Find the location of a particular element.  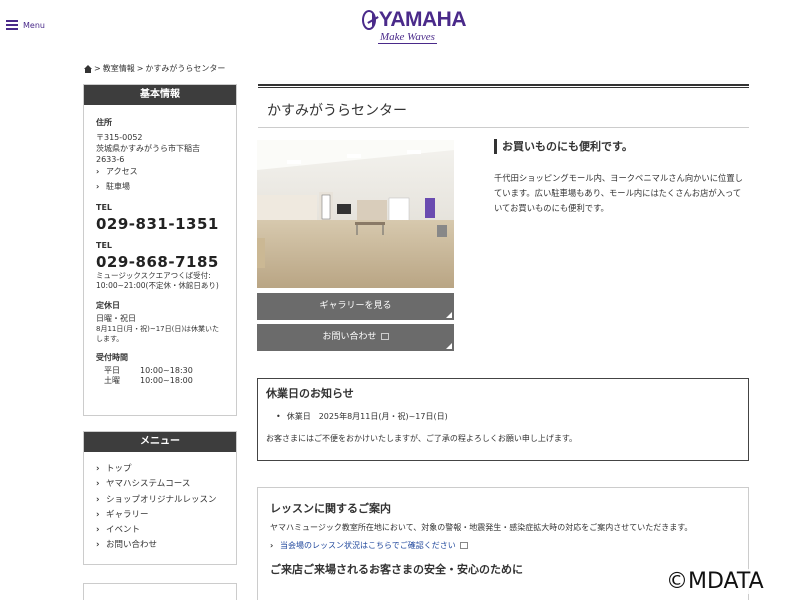

menu-item-original-lesson: › ショップオリジナルレッスン is located at coordinates (160, 500).